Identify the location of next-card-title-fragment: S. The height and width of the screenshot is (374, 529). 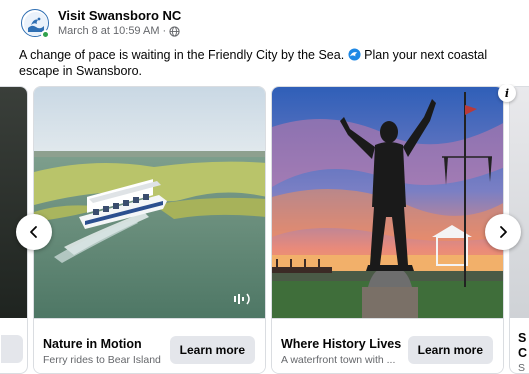
(522, 338).